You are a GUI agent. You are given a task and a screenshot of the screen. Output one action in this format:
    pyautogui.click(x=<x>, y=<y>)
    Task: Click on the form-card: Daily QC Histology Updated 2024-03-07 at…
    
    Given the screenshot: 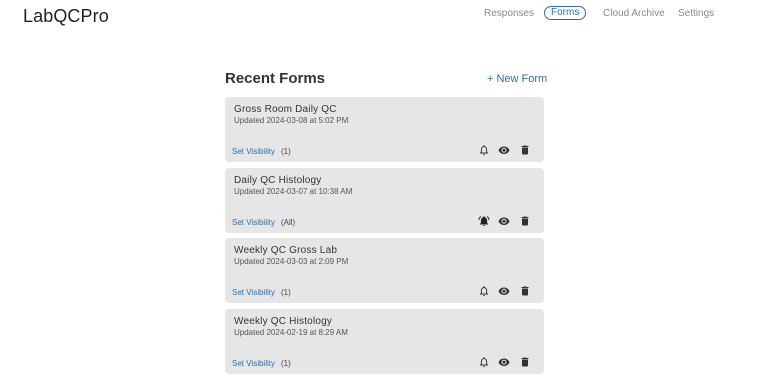 What is the action you would take?
    pyautogui.click(x=384, y=200)
    